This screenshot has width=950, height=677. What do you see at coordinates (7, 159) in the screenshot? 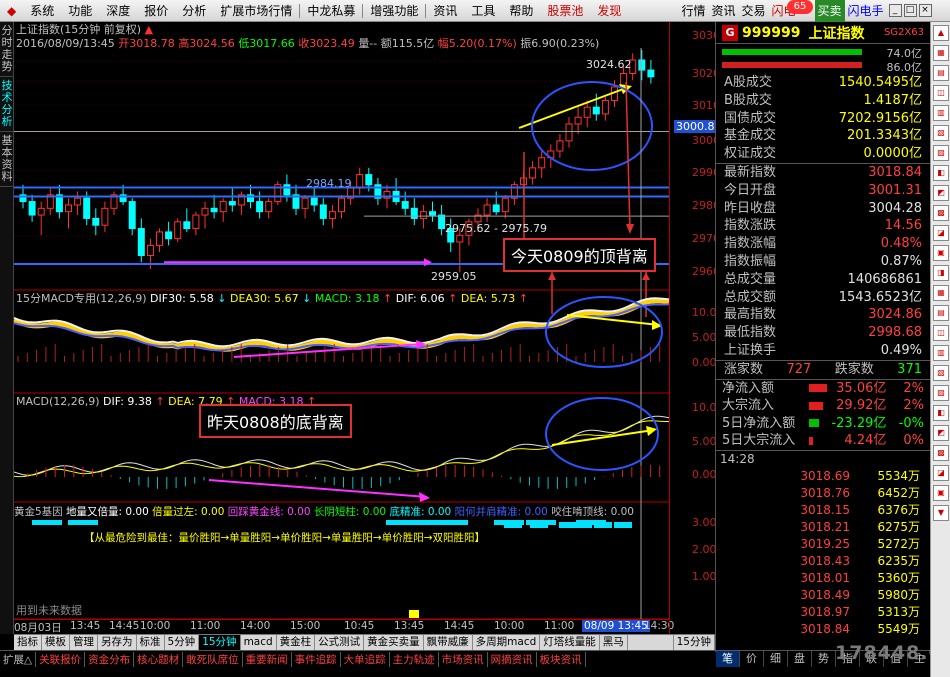
I see `tab-fundamentals: 基本资料` at bounding box center [7, 159].